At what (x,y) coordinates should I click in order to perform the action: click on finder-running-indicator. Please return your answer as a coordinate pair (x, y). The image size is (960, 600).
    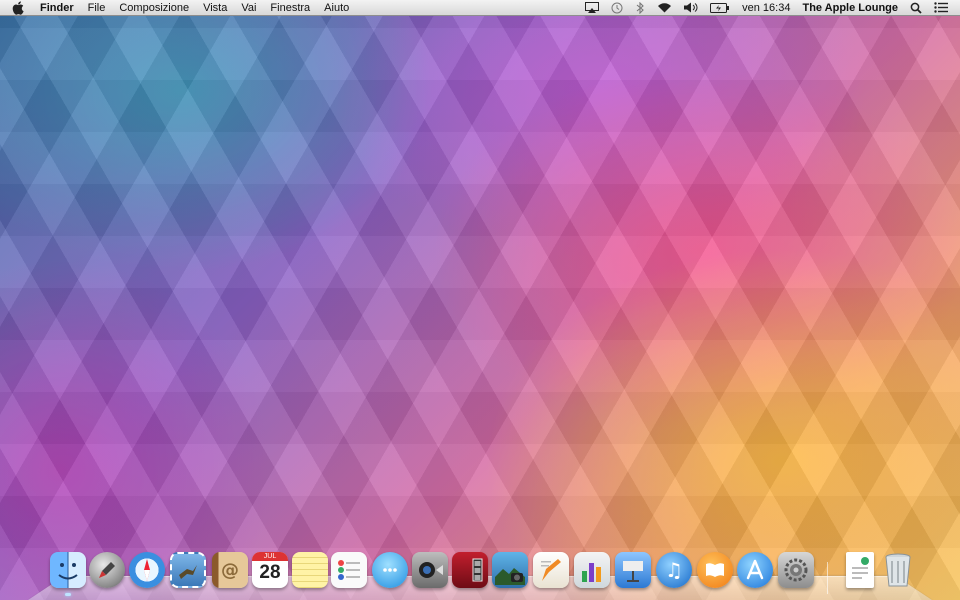
    Looking at the image, I should click on (68, 594).